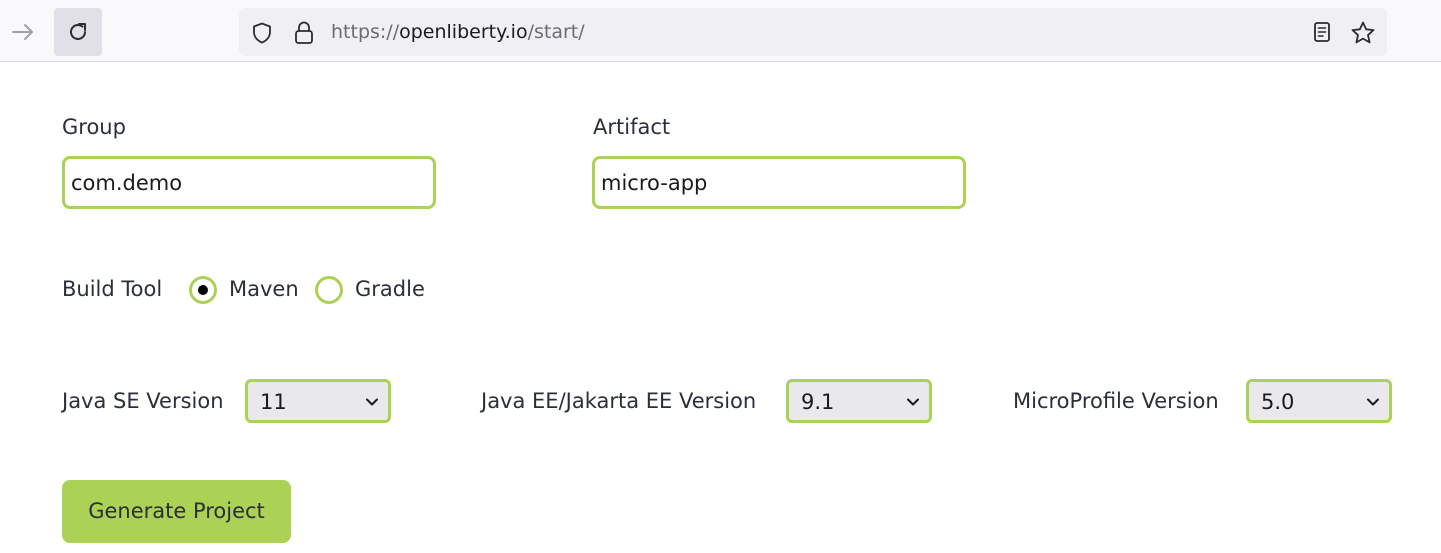 This screenshot has height=553, width=1441. Describe the element at coordinates (463, 32) in the screenshot. I see `url-host: openliberty.io` at that location.